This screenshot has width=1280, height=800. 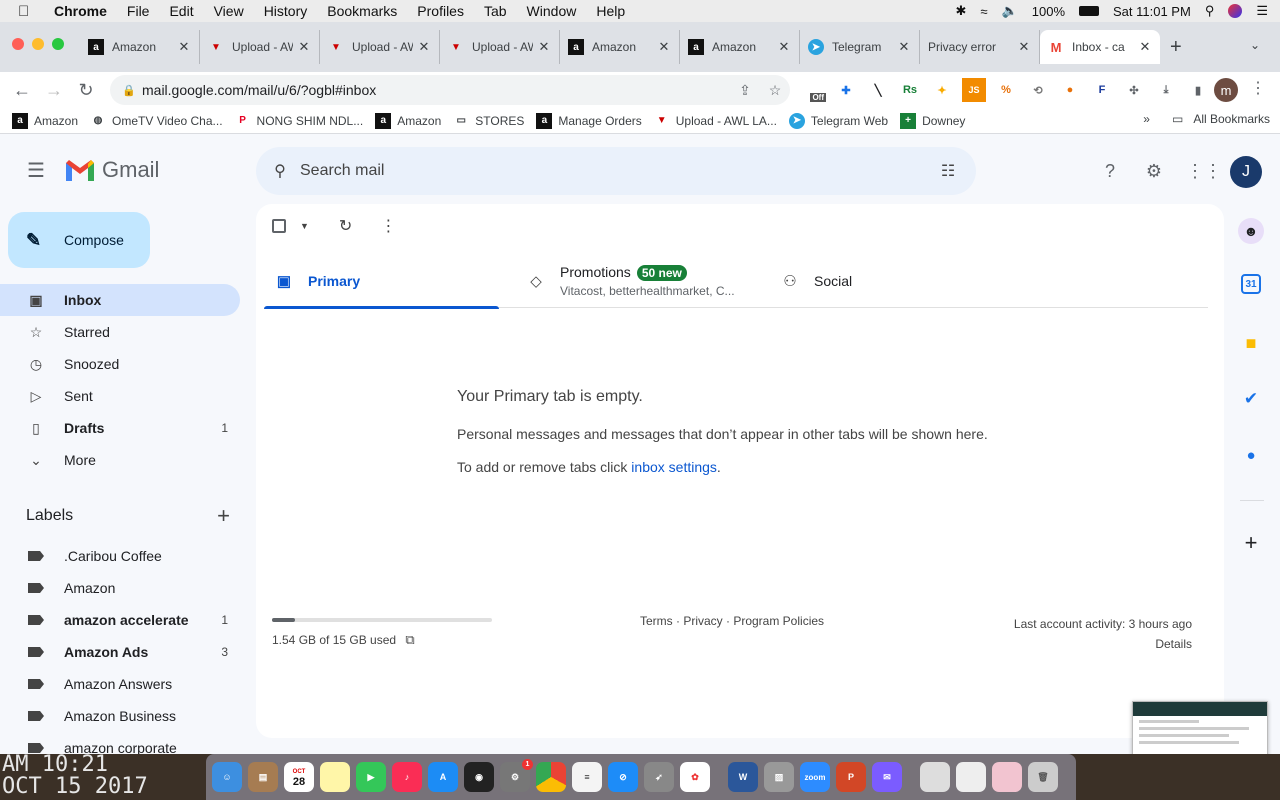 What do you see at coordinates (286, 11) in the screenshot?
I see `menu-history: History` at bounding box center [286, 11].